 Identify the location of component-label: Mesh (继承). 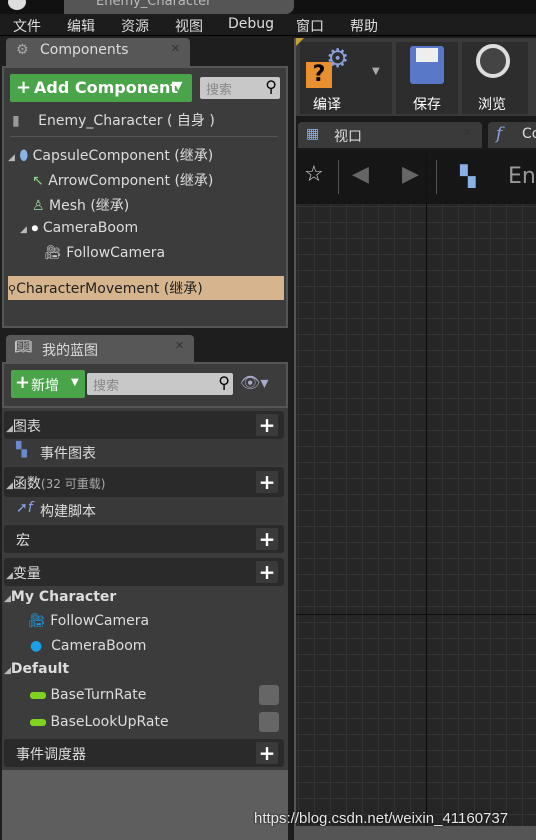
(89, 206).